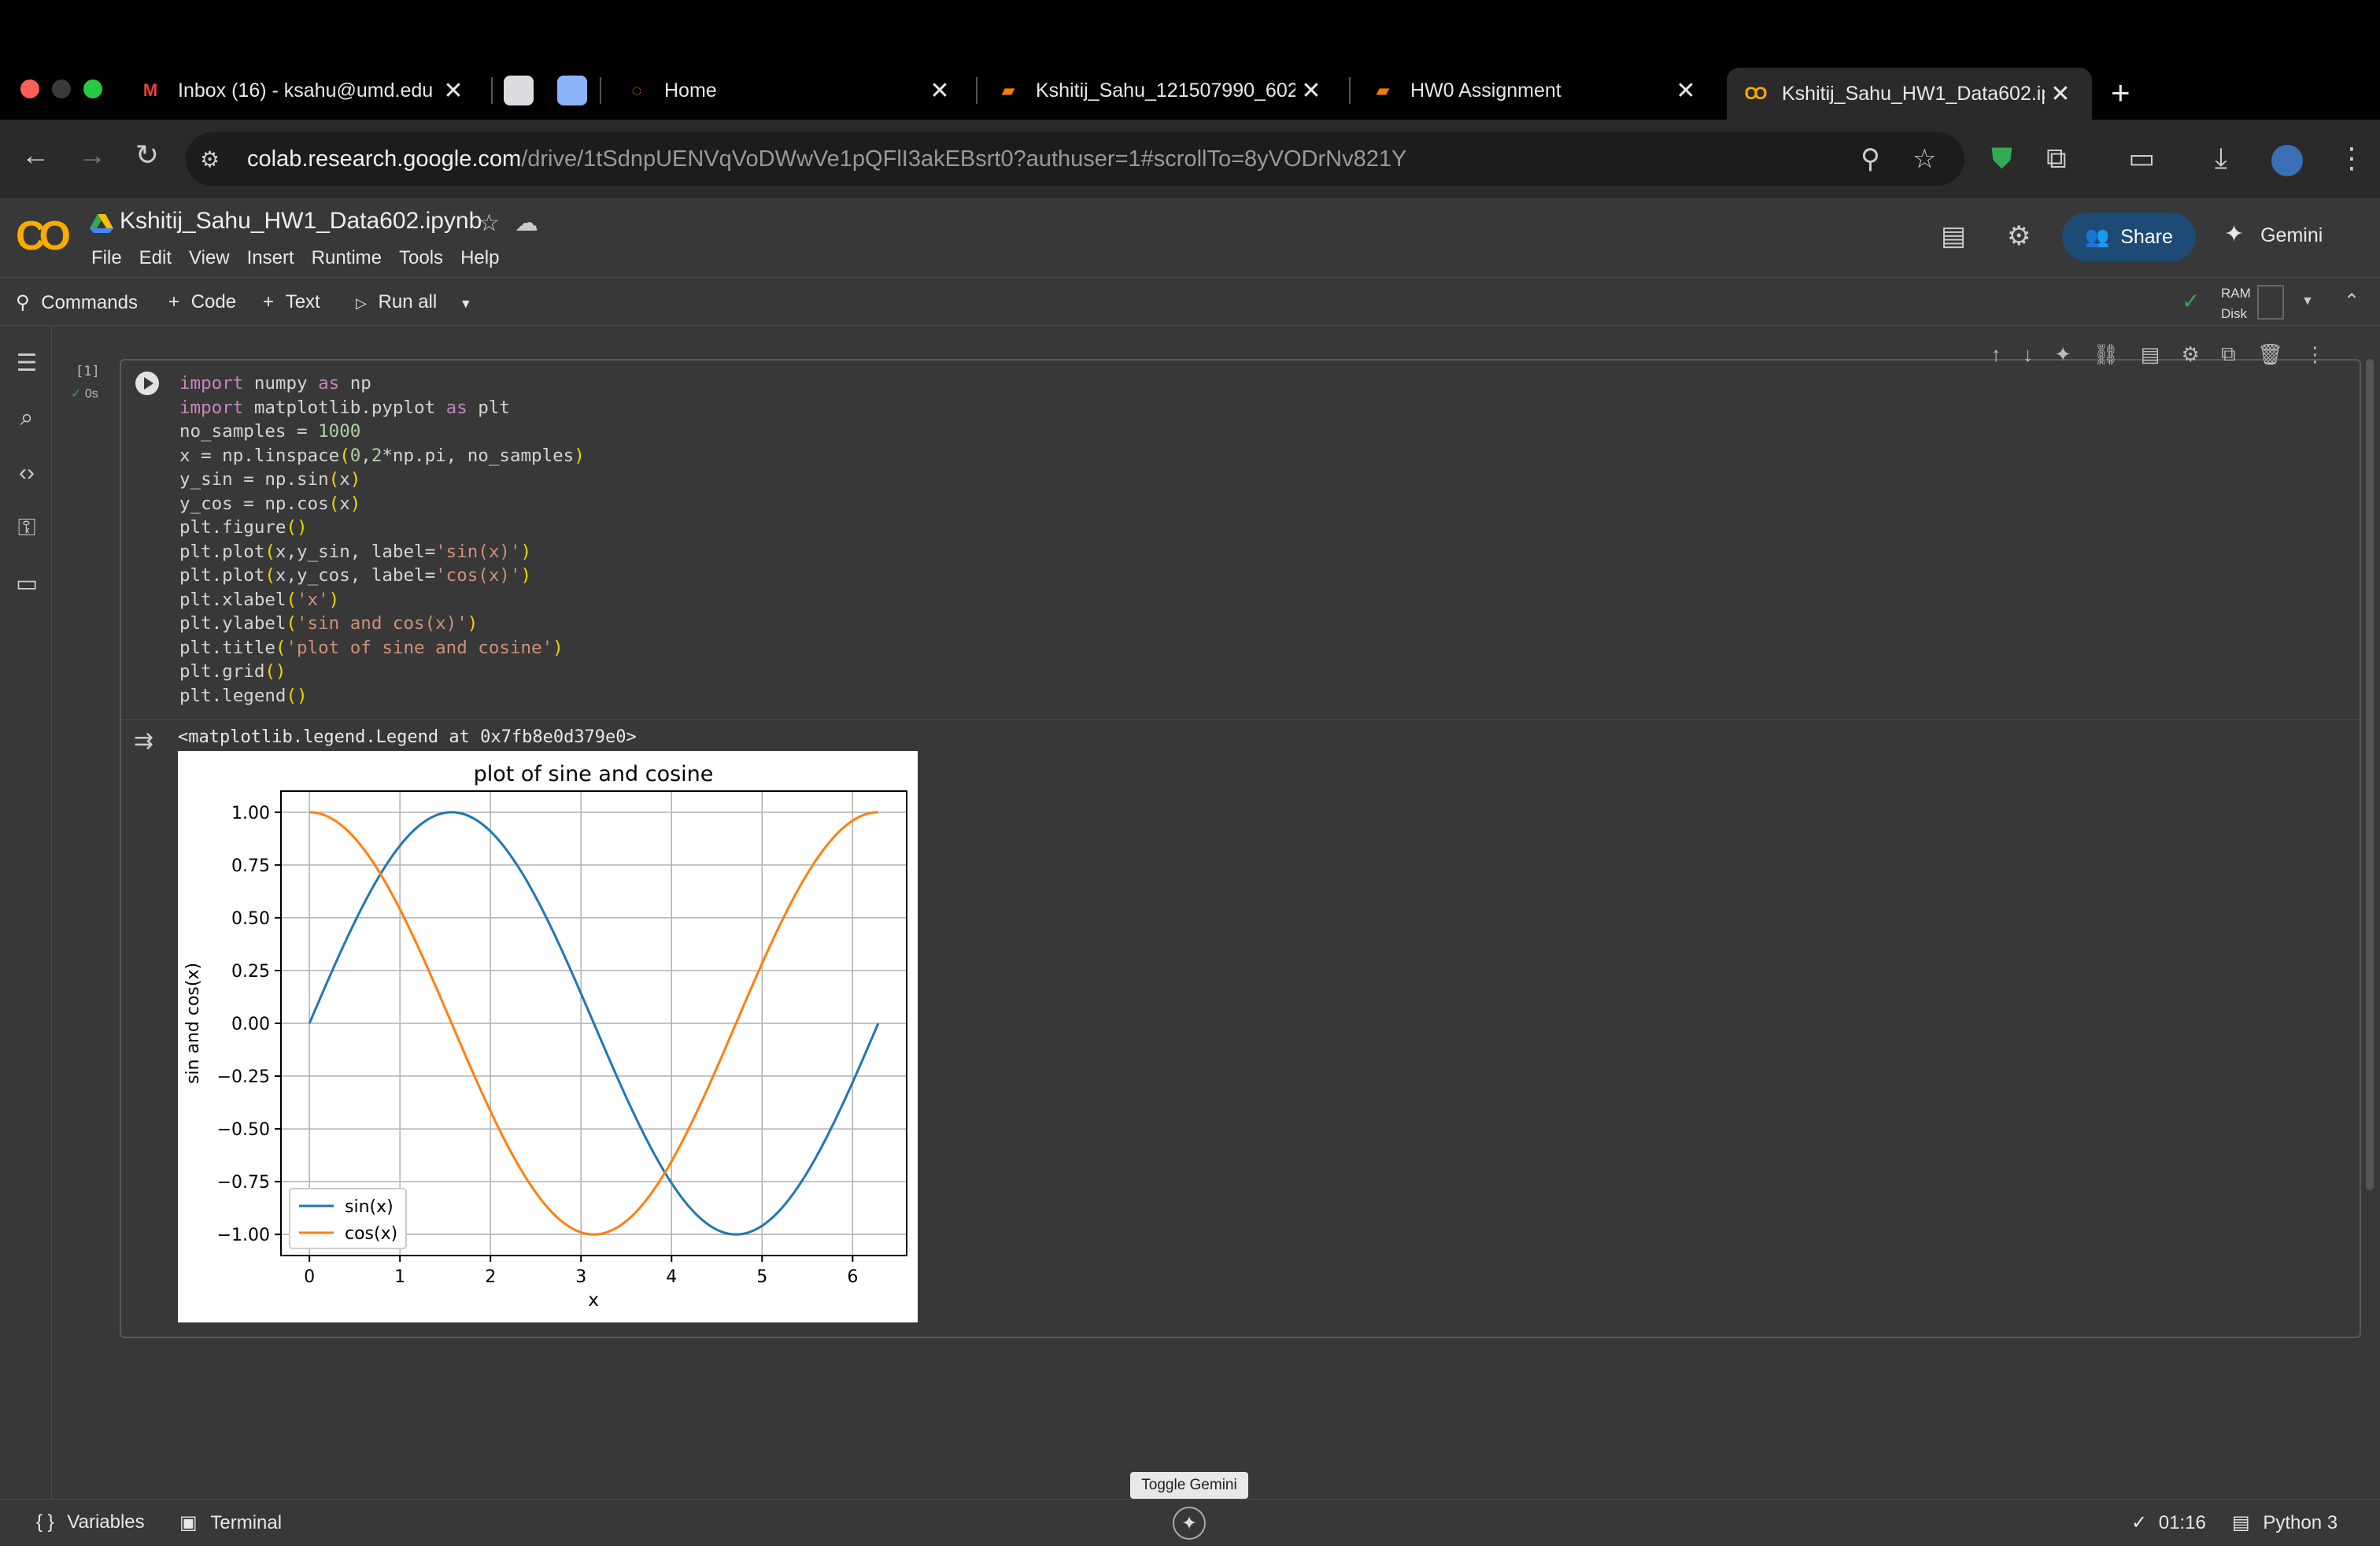 Image resolution: width=2380 pixels, height=1546 pixels. Describe the element at coordinates (77, 303) in the screenshot. I see `commands-button: ⚲ Commands` at that location.